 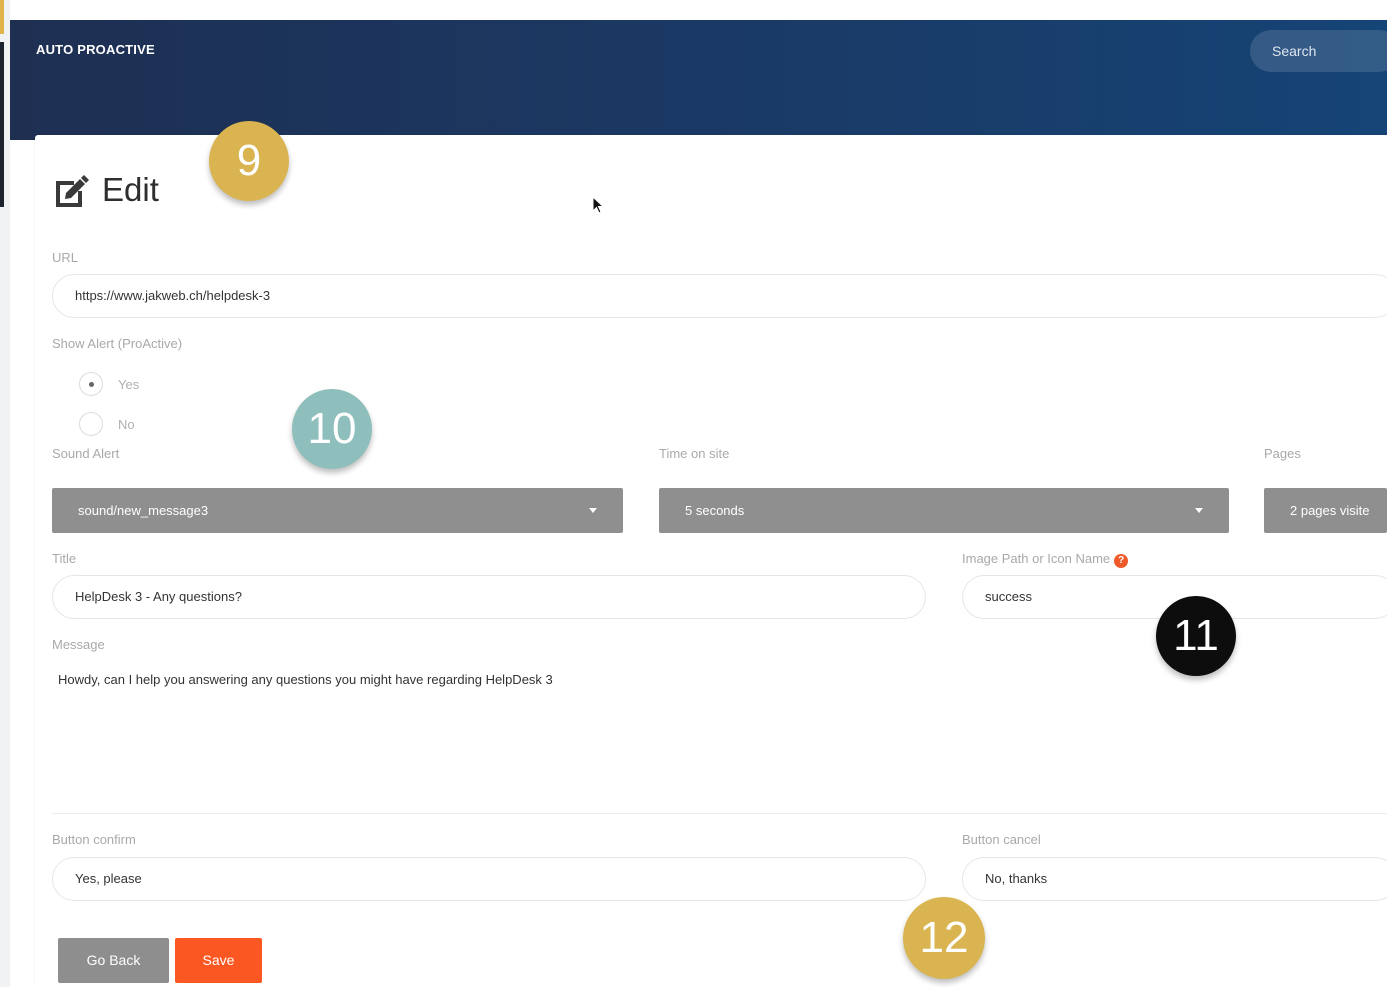 What do you see at coordinates (126, 424) in the screenshot?
I see `radio-no-label: No` at bounding box center [126, 424].